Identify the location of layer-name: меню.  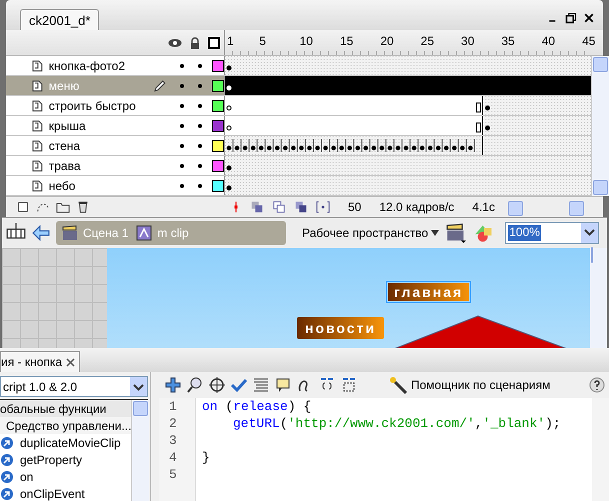
(64, 85).